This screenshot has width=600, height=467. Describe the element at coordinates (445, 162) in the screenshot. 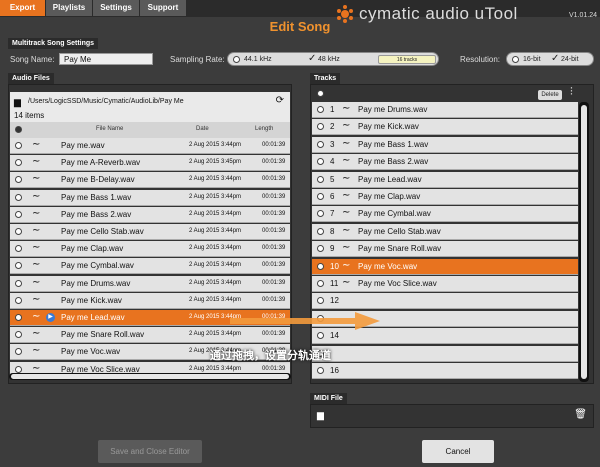

I see `track-row: 4 ∼ Pay me Bass 2.wav` at that location.